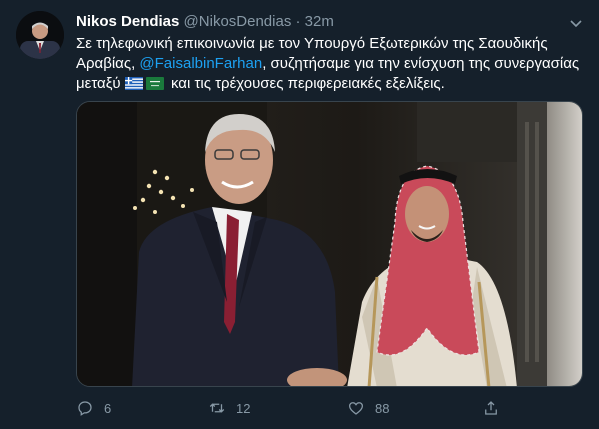 This screenshot has width=599, height=429. Describe the element at coordinates (40, 35) in the screenshot. I see `avatar` at that location.